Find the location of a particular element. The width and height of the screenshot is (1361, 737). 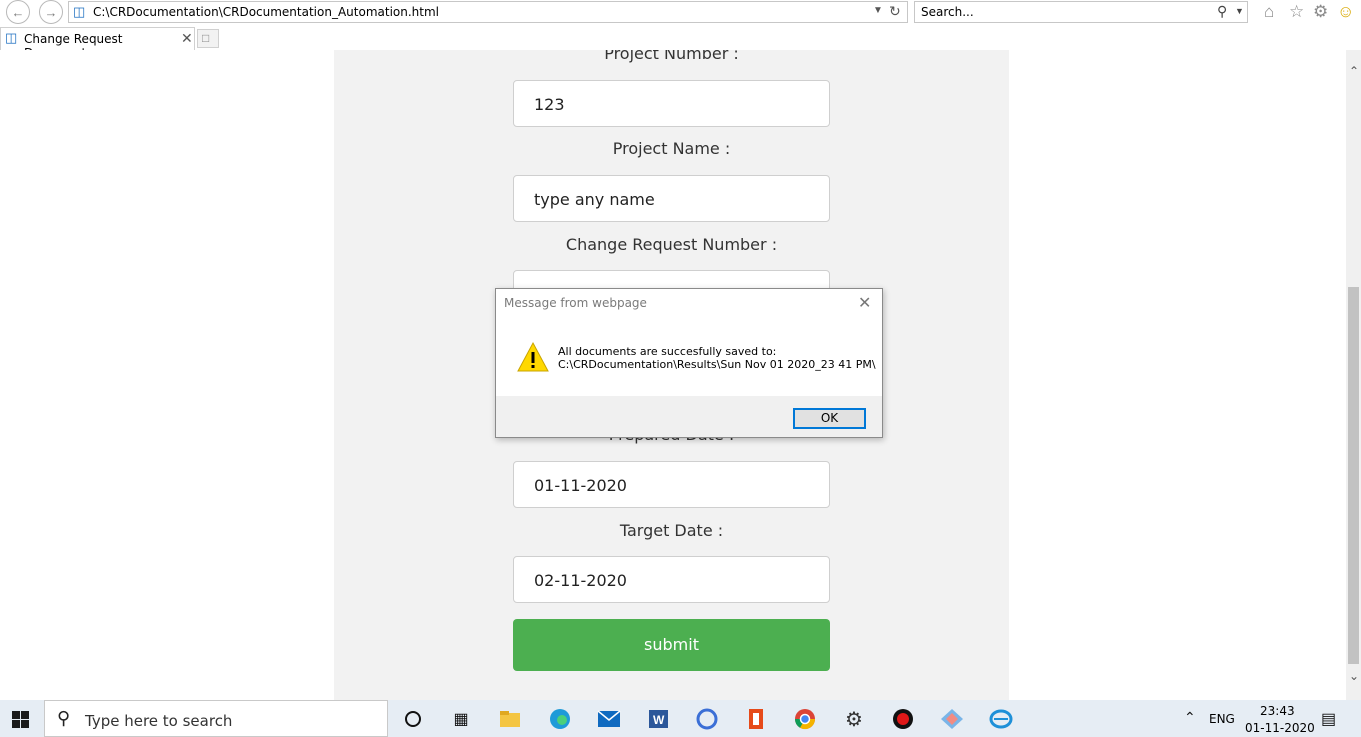

close-tab-icon: ✕ is located at coordinates (187, 38).